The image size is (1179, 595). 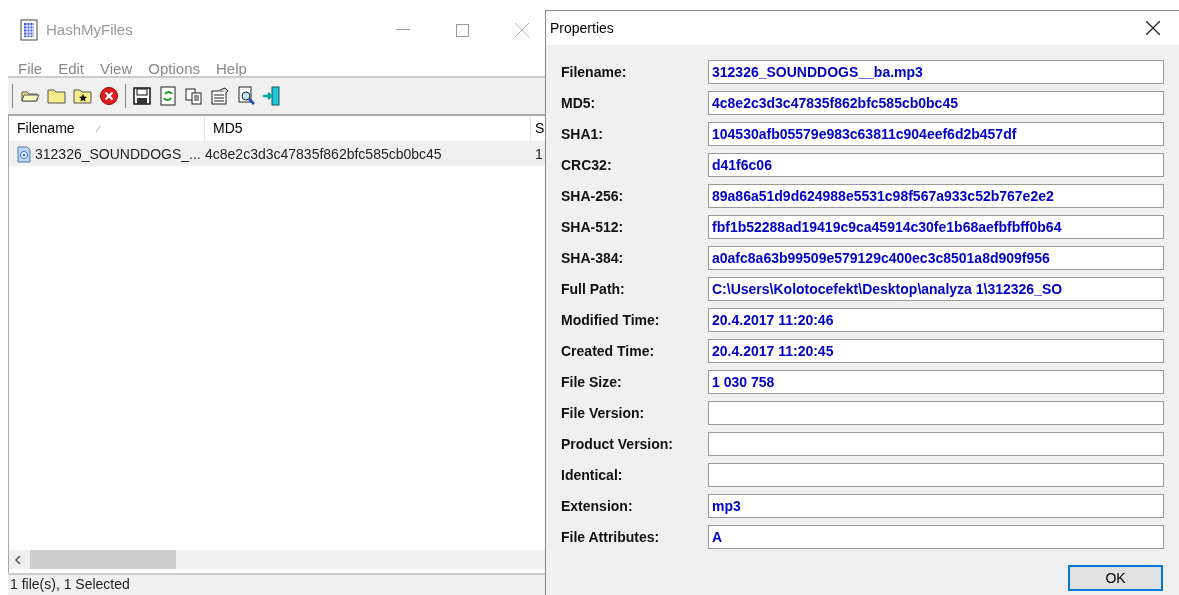 I want to click on value-field: 104530afb05579e983c63811c904eef6d2b457df, so click(x=936, y=134).